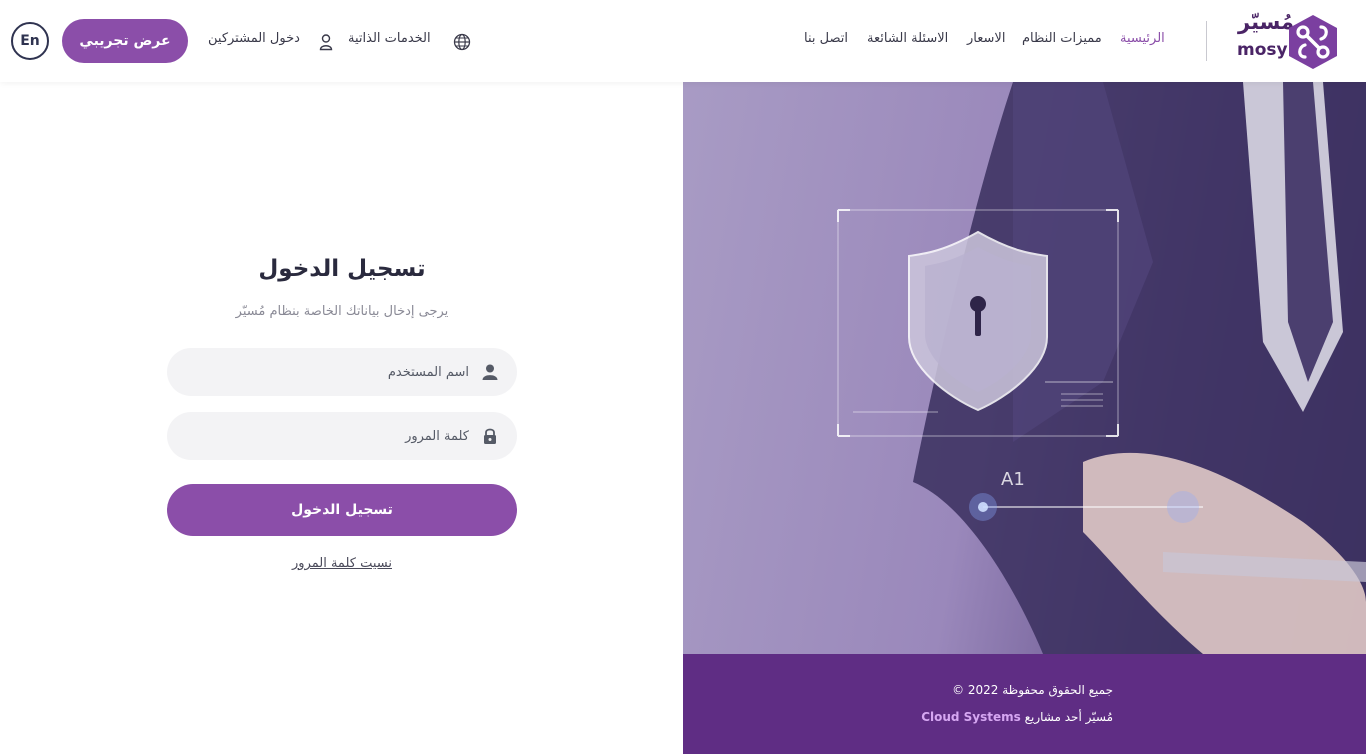  What do you see at coordinates (330, 372) in the screenshot?
I see `username-input` at bounding box center [330, 372].